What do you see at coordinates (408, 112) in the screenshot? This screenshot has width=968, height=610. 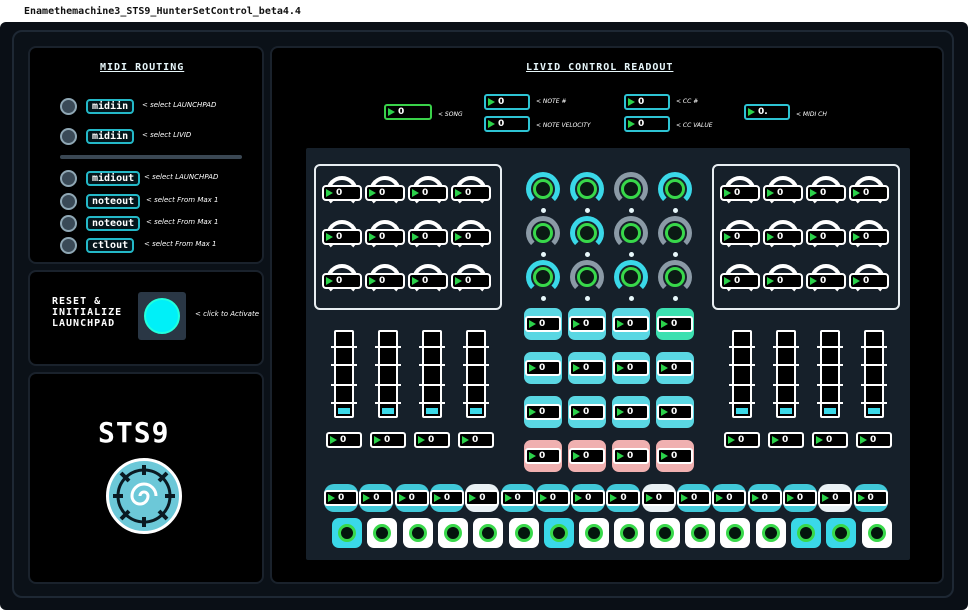 I see `song-number: 0` at bounding box center [408, 112].